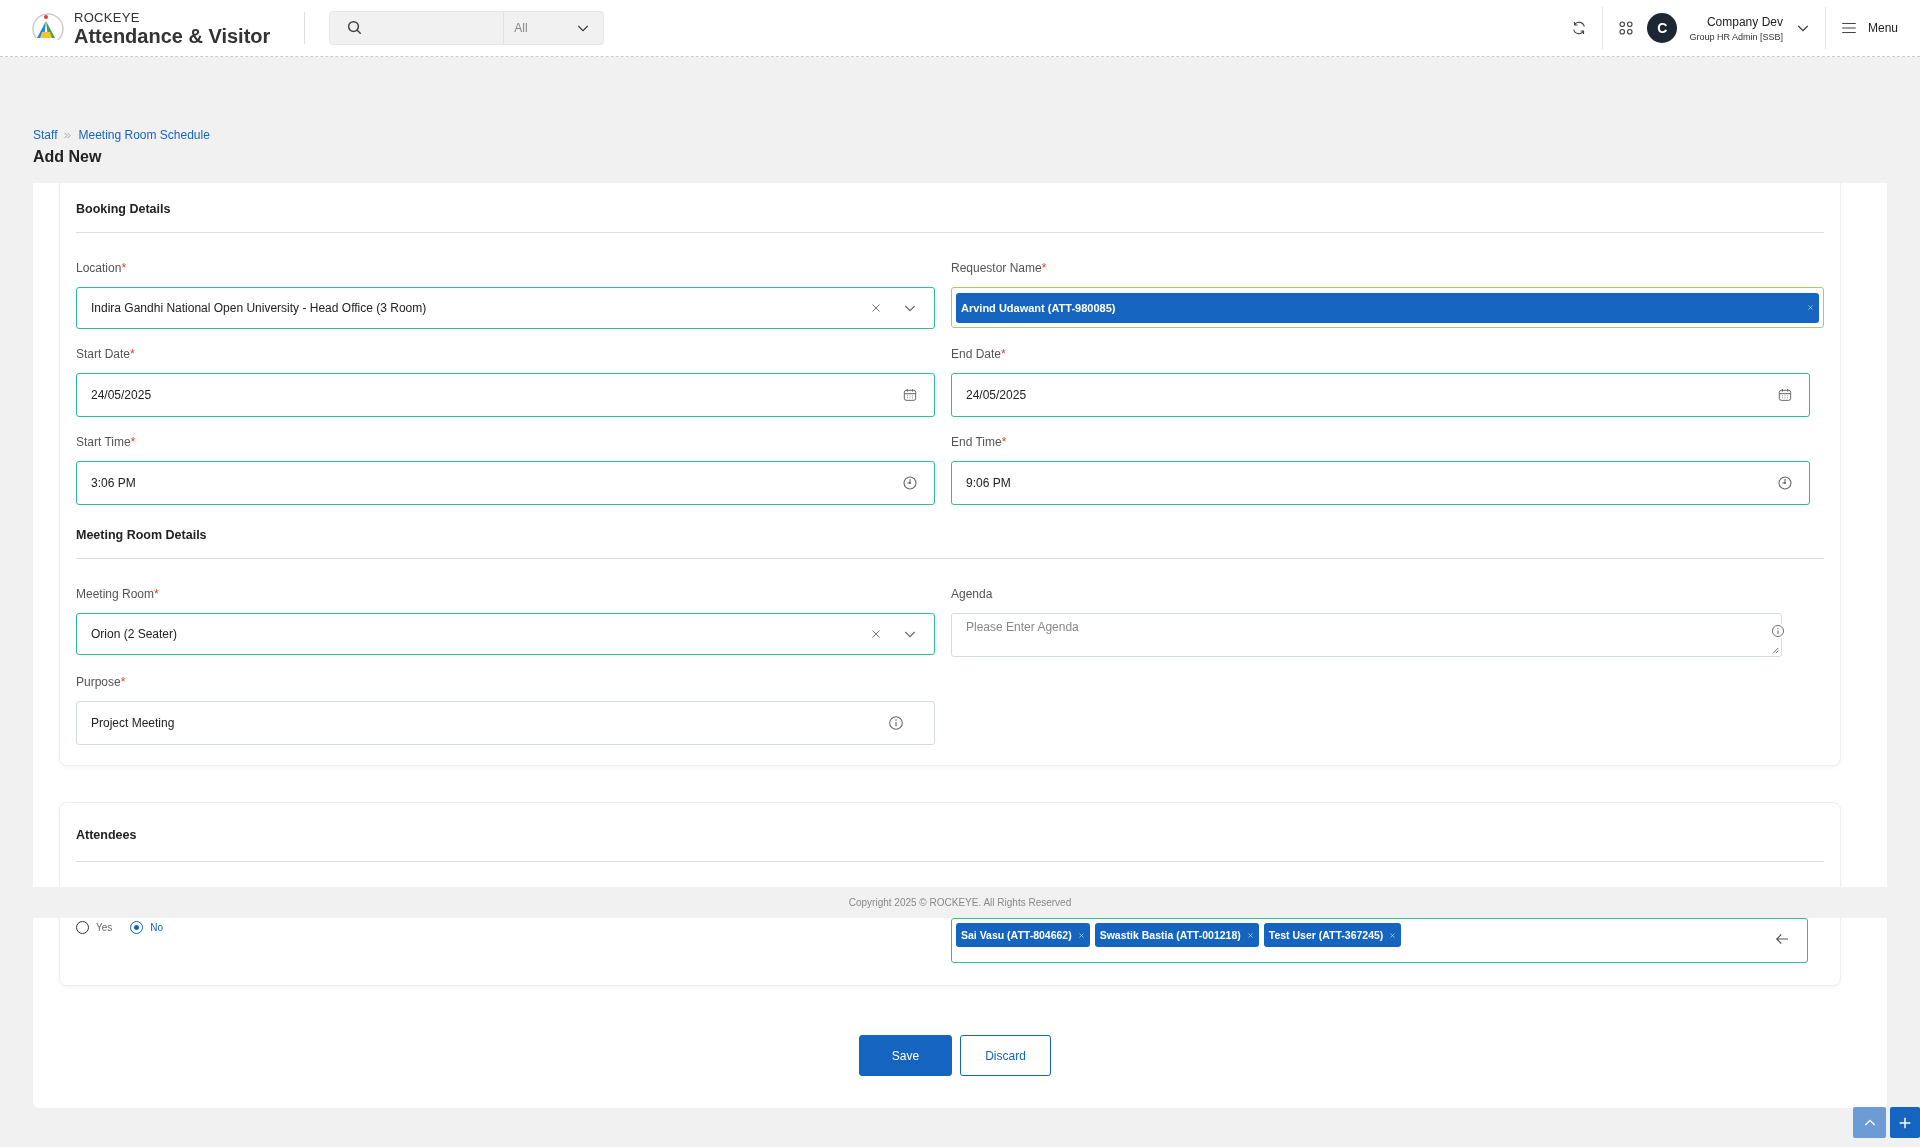  Describe the element at coordinates (147, 927) in the screenshot. I see `radio-option: No` at that location.